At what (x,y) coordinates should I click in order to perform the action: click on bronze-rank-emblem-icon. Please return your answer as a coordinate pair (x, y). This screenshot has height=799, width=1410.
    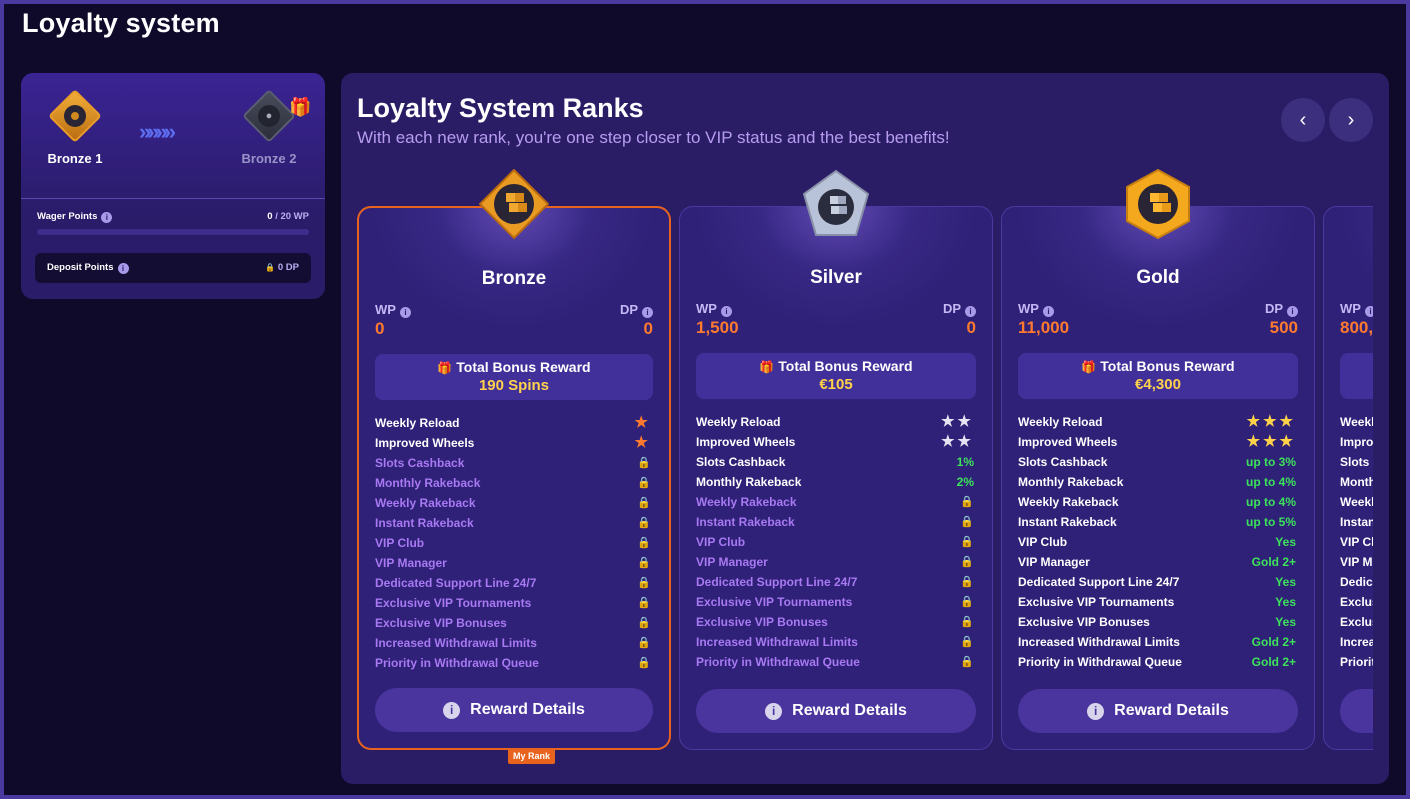
    Looking at the image, I should click on (514, 204).